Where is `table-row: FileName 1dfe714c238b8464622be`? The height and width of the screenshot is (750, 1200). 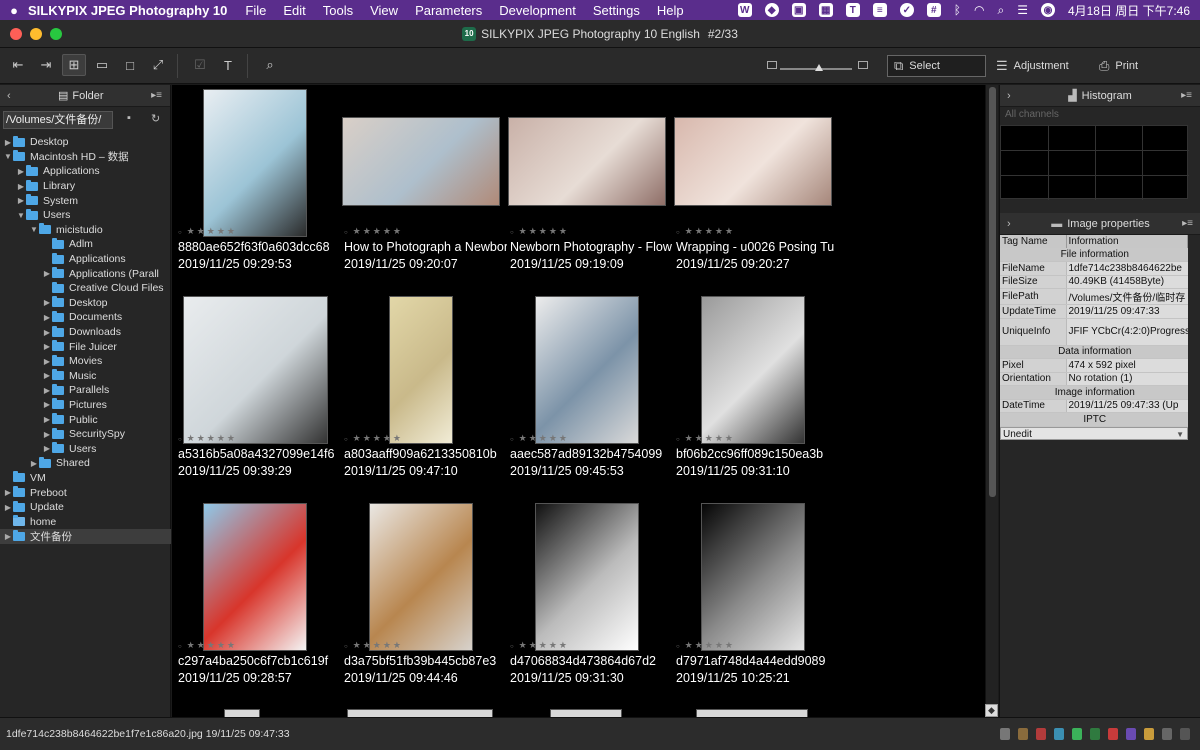
table-row: FileName 1dfe714c238b8464622be is located at coordinates (1094, 268).